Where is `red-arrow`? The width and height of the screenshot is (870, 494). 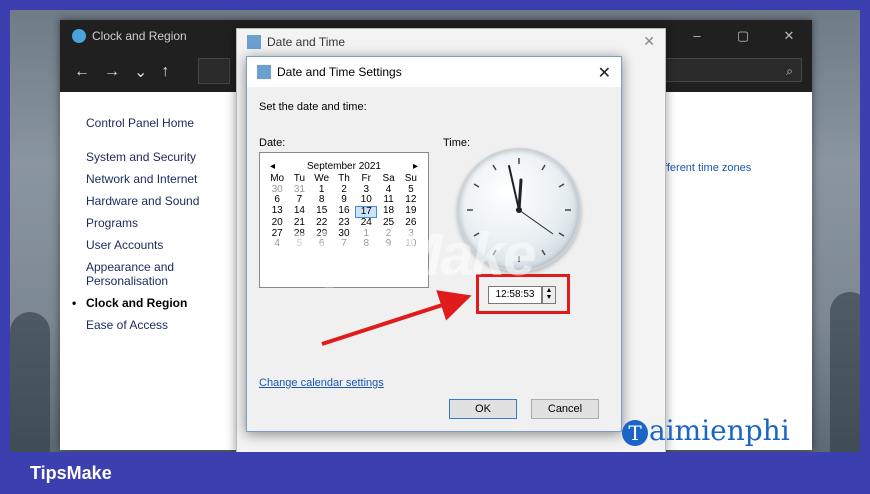 red-arrow is located at coordinates (396, 318).